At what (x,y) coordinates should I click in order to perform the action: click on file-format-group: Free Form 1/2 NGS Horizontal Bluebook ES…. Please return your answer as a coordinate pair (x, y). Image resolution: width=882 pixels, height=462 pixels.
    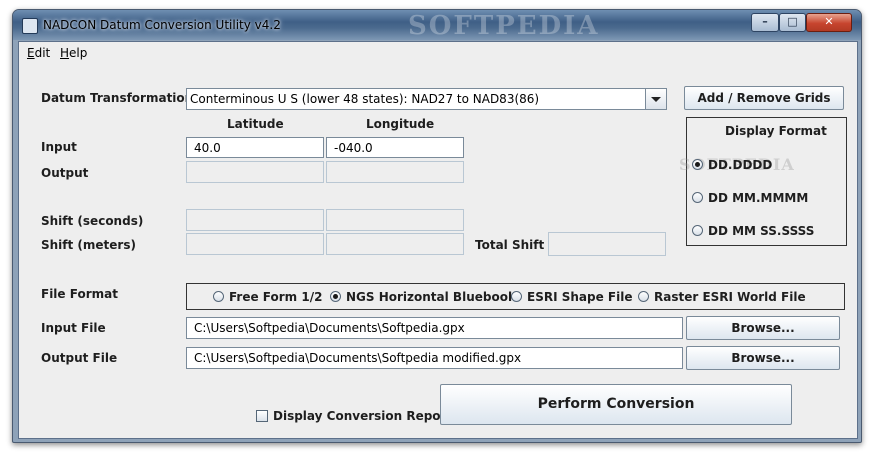
    Looking at the image, I should click on (515, 296).